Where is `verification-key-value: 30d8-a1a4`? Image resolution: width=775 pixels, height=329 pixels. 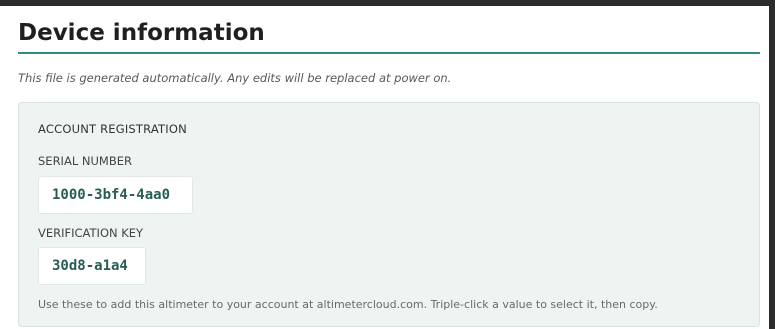
verification-key-value: 30d8-a1a4 is located at coordinates (92, 266).